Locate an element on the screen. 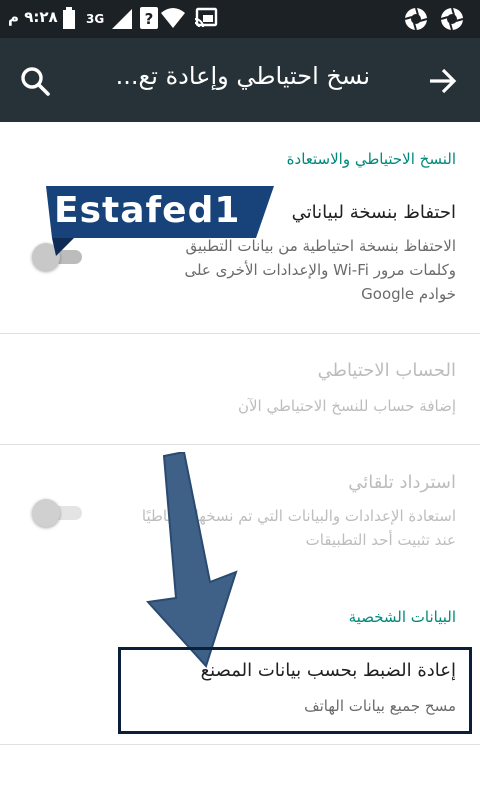 The image size is (480, 800). highlight-box is located at coordinates (295, 690).